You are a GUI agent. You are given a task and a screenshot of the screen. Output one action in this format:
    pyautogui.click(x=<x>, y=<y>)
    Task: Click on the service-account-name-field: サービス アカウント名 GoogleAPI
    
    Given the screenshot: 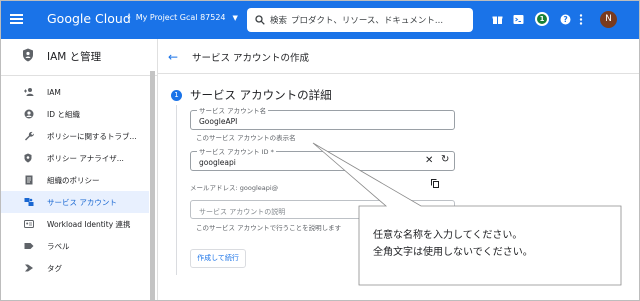 What is the action you would take?
    pyautogui.click(x=322, y=117)
    